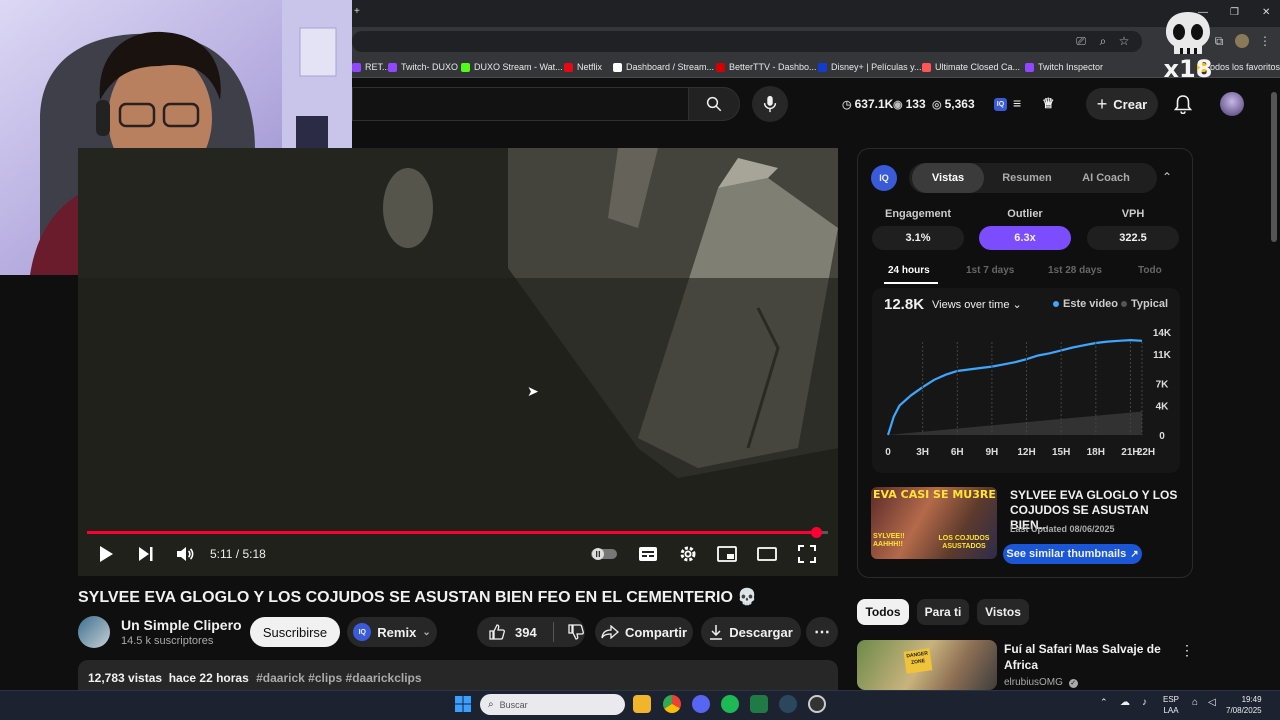 The width and height of the screenshot is (1280, 720). I want to click on channel-avatar, so click(94, 632).